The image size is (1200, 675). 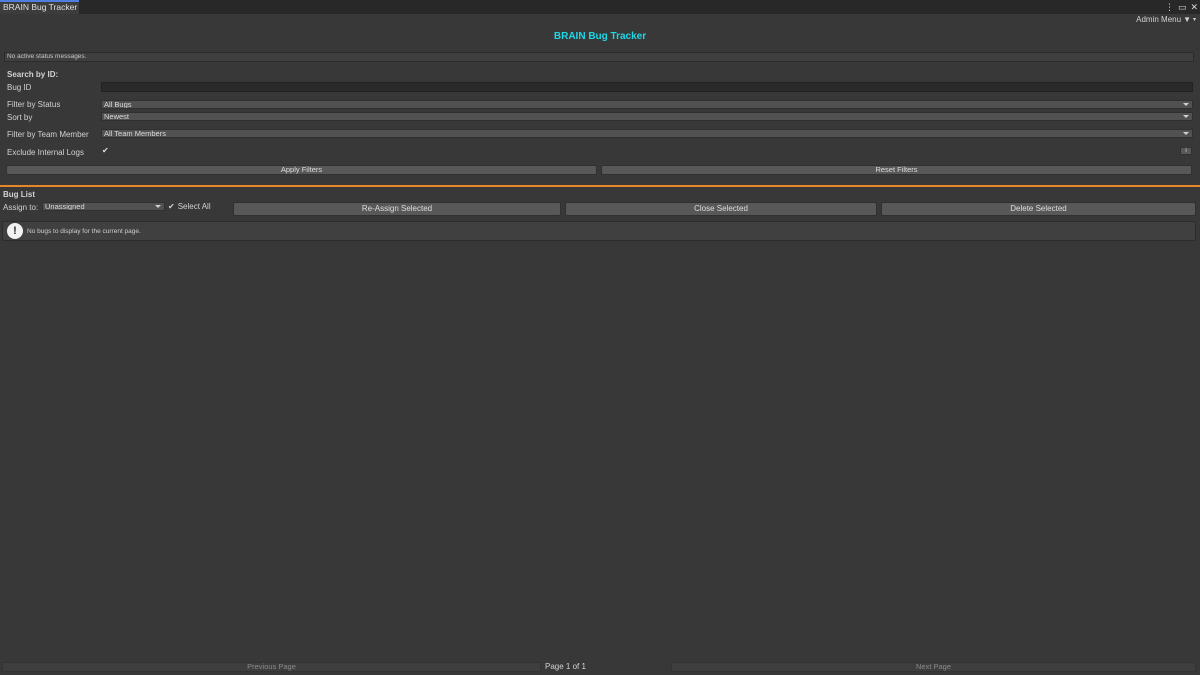 What do you see at coordinates (103, 206) in the screenshot?
I see `assign-to-dropdown: Unassigned` at bounding box center [103, 206].